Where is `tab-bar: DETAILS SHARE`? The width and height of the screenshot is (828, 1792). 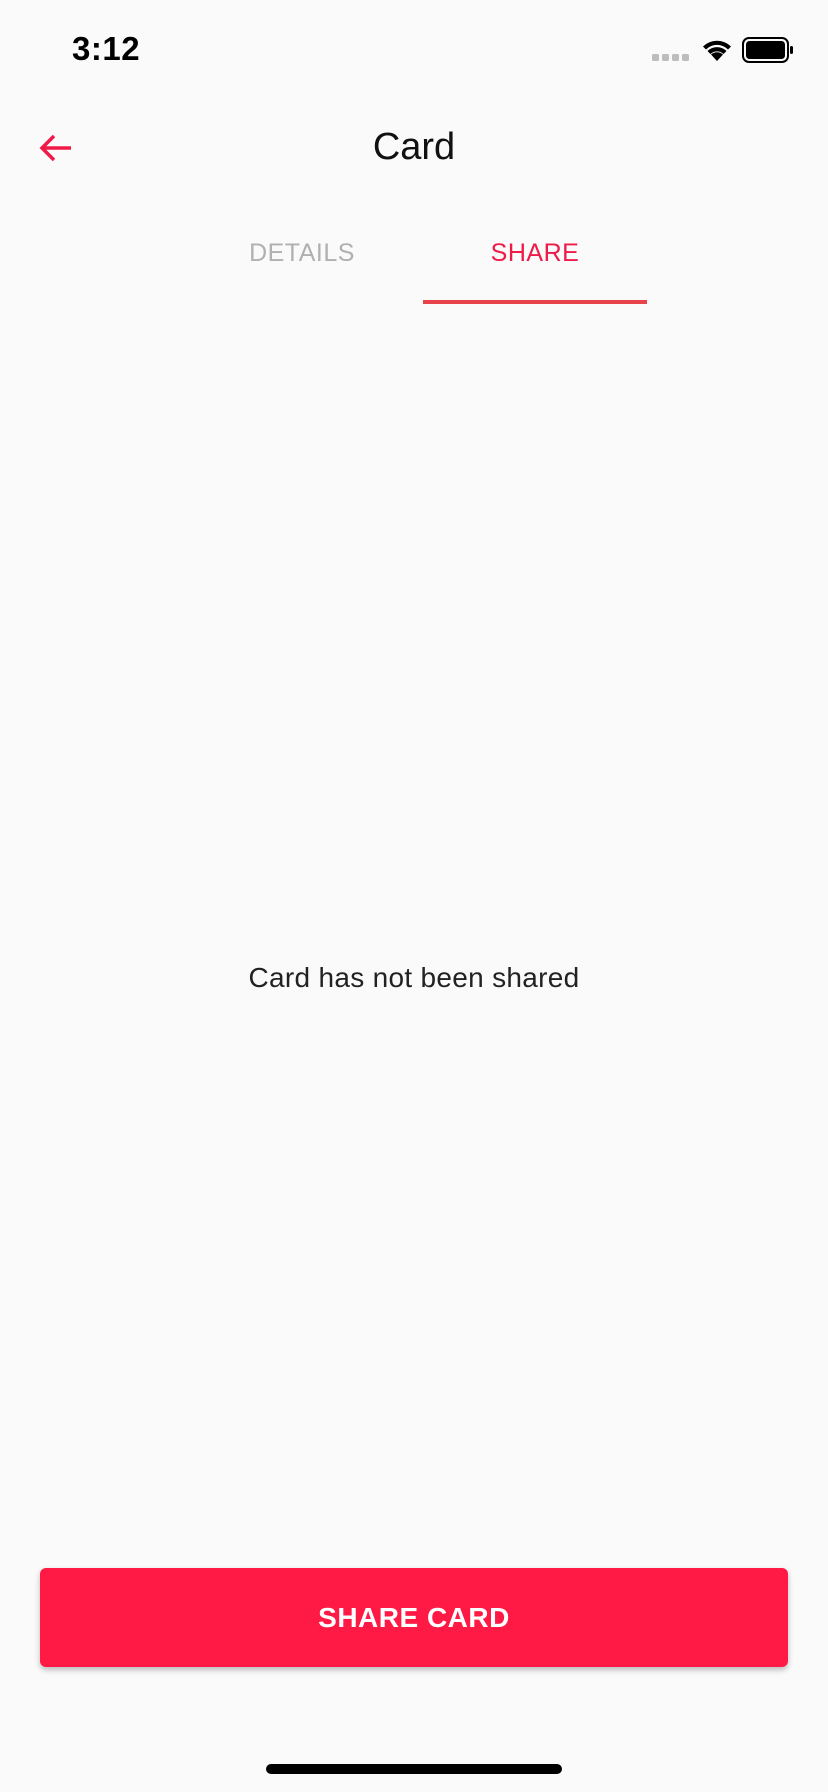
tab-bar: DETAILS SHARE is located at coordinates (418, 262).